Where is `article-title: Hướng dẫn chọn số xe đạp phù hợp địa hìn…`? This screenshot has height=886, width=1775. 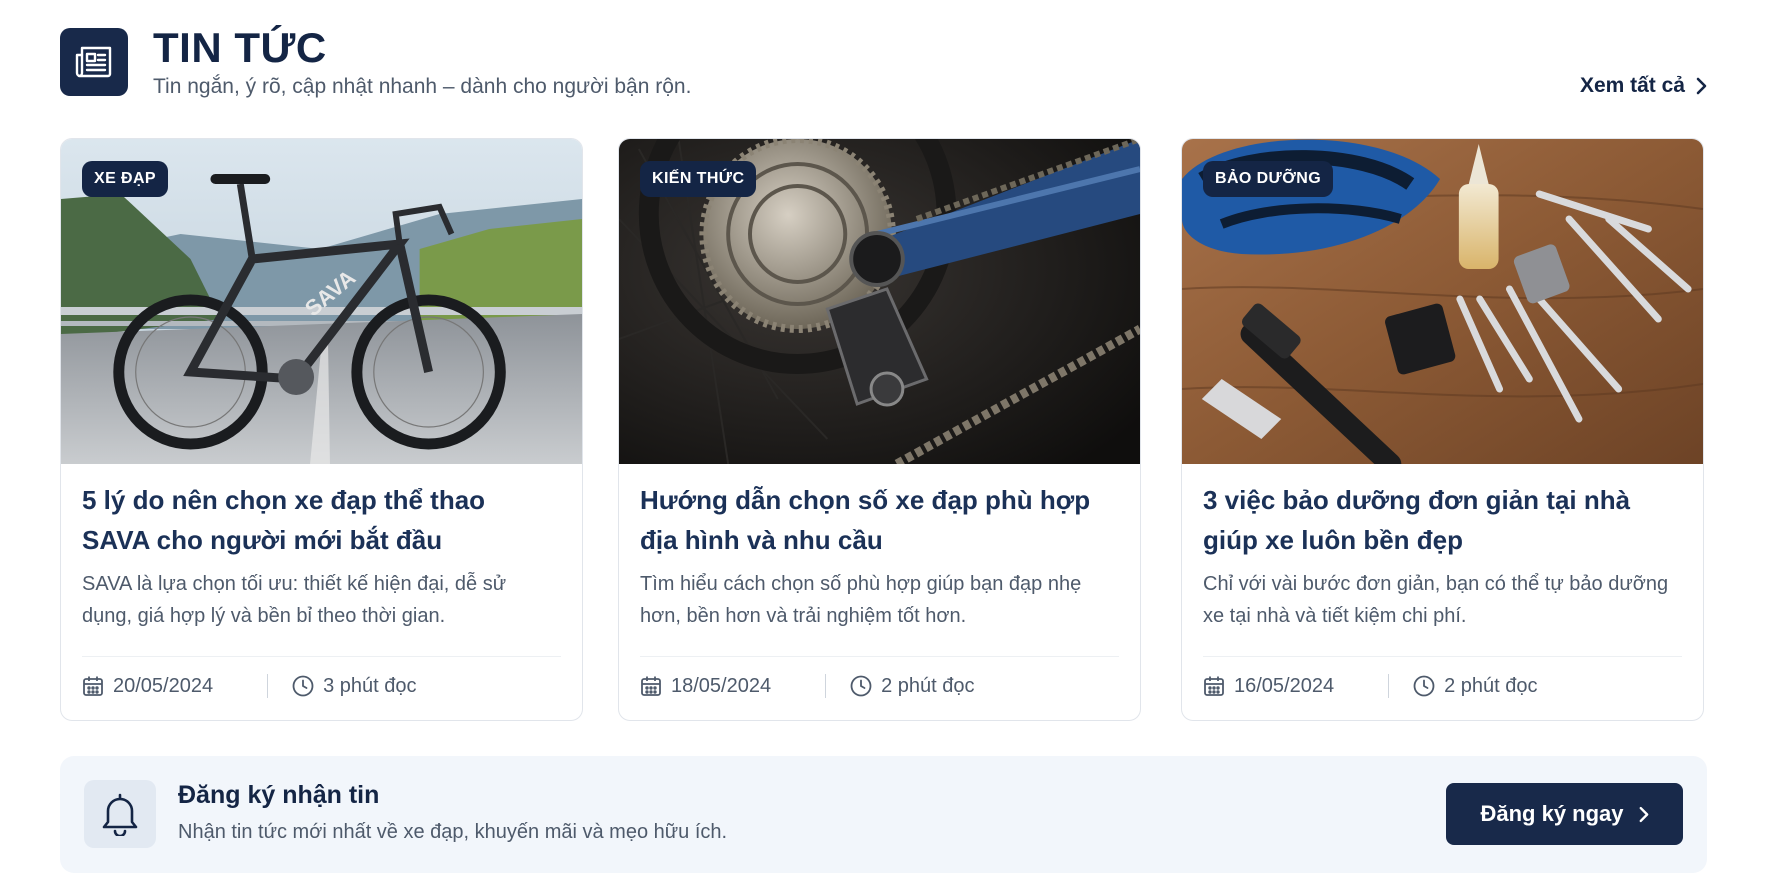
article-title: Hướng dẫn chọn số xe đạp phù hợp địa hìn… is located at coordinates (878, 520).